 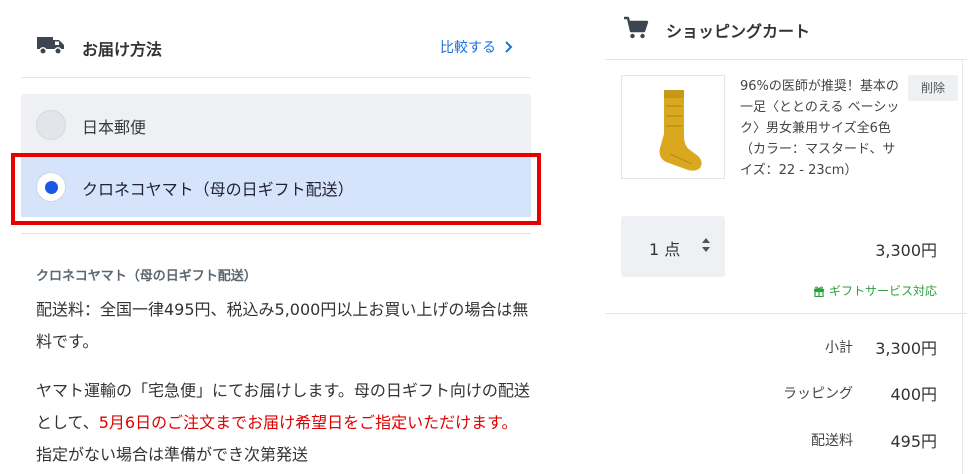 I want to click on truck-icon, so click(x=50, y=46).